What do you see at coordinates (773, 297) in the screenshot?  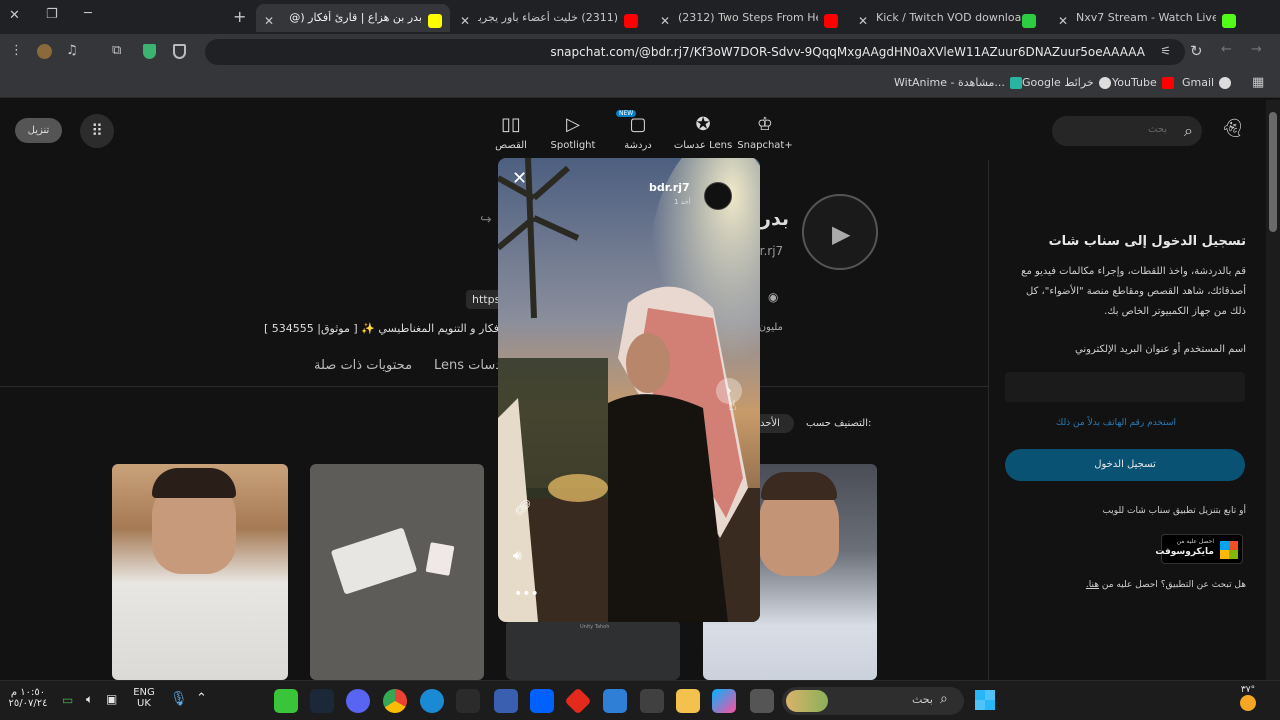 I see `location-icon: ◉` at bounding box center [773, 297].